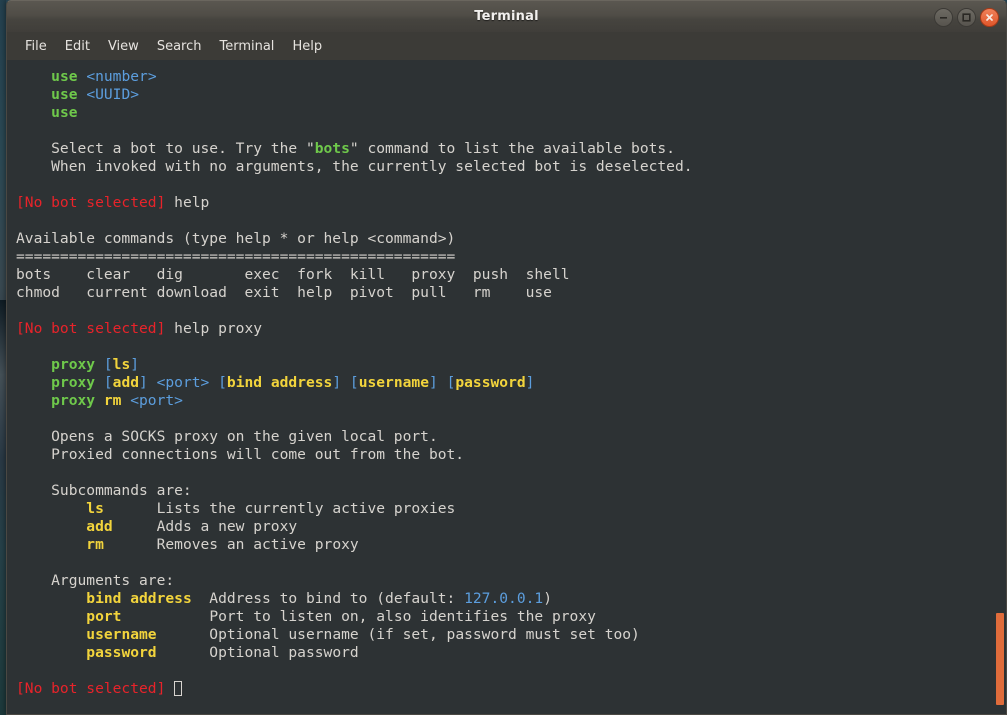 The width and height of the screenshot is (1007, 715). Describe the element at coordinates (511, 77) in the screenshot. I see `terminal-line: use <number>` at that location.